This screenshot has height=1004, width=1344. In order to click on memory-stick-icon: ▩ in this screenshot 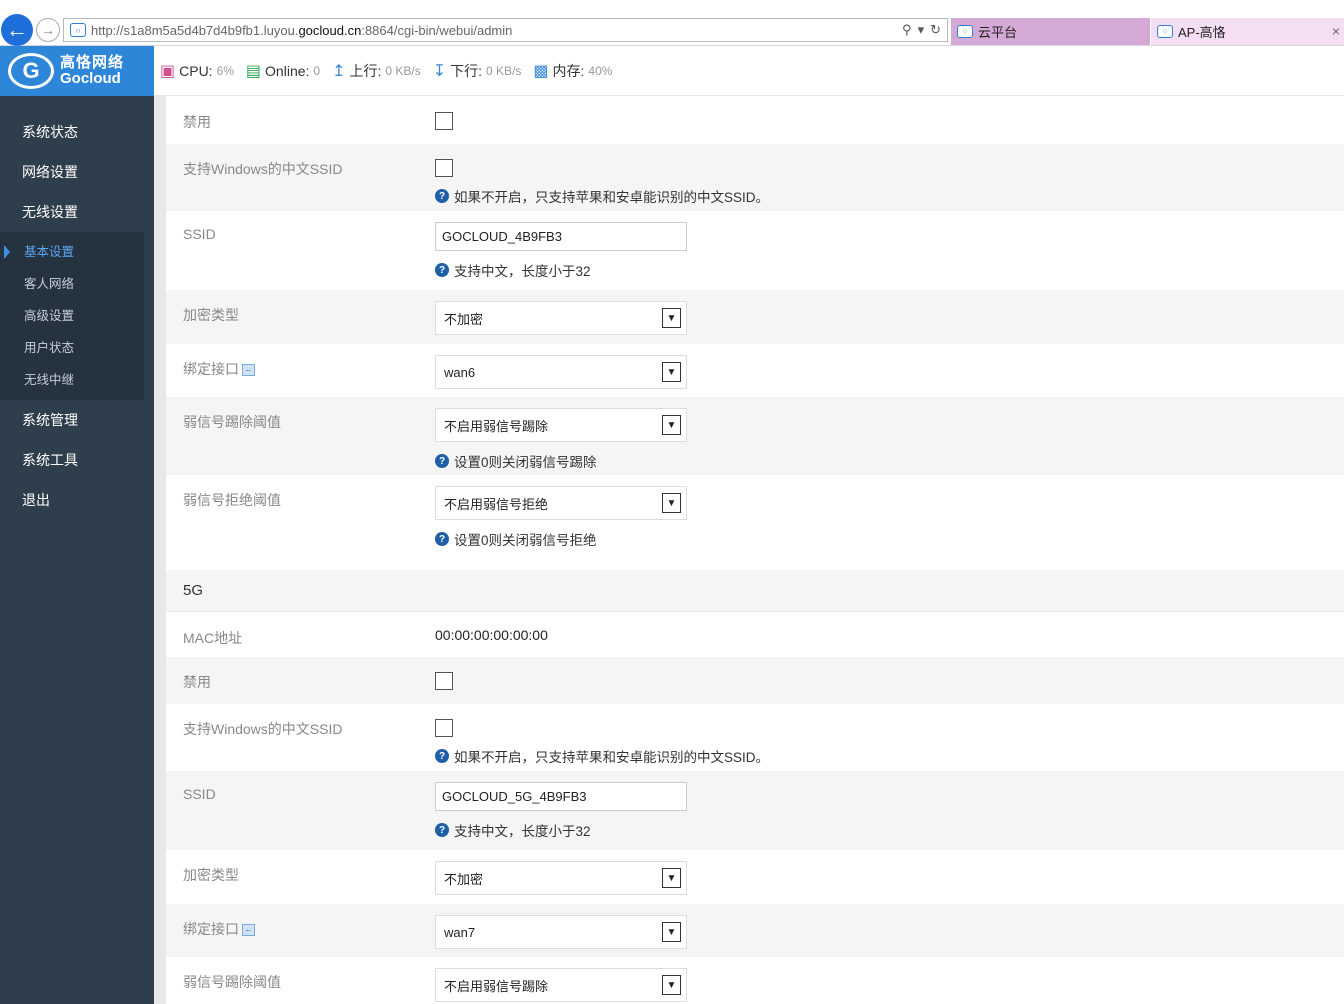, I will do `click(541, 71)`.